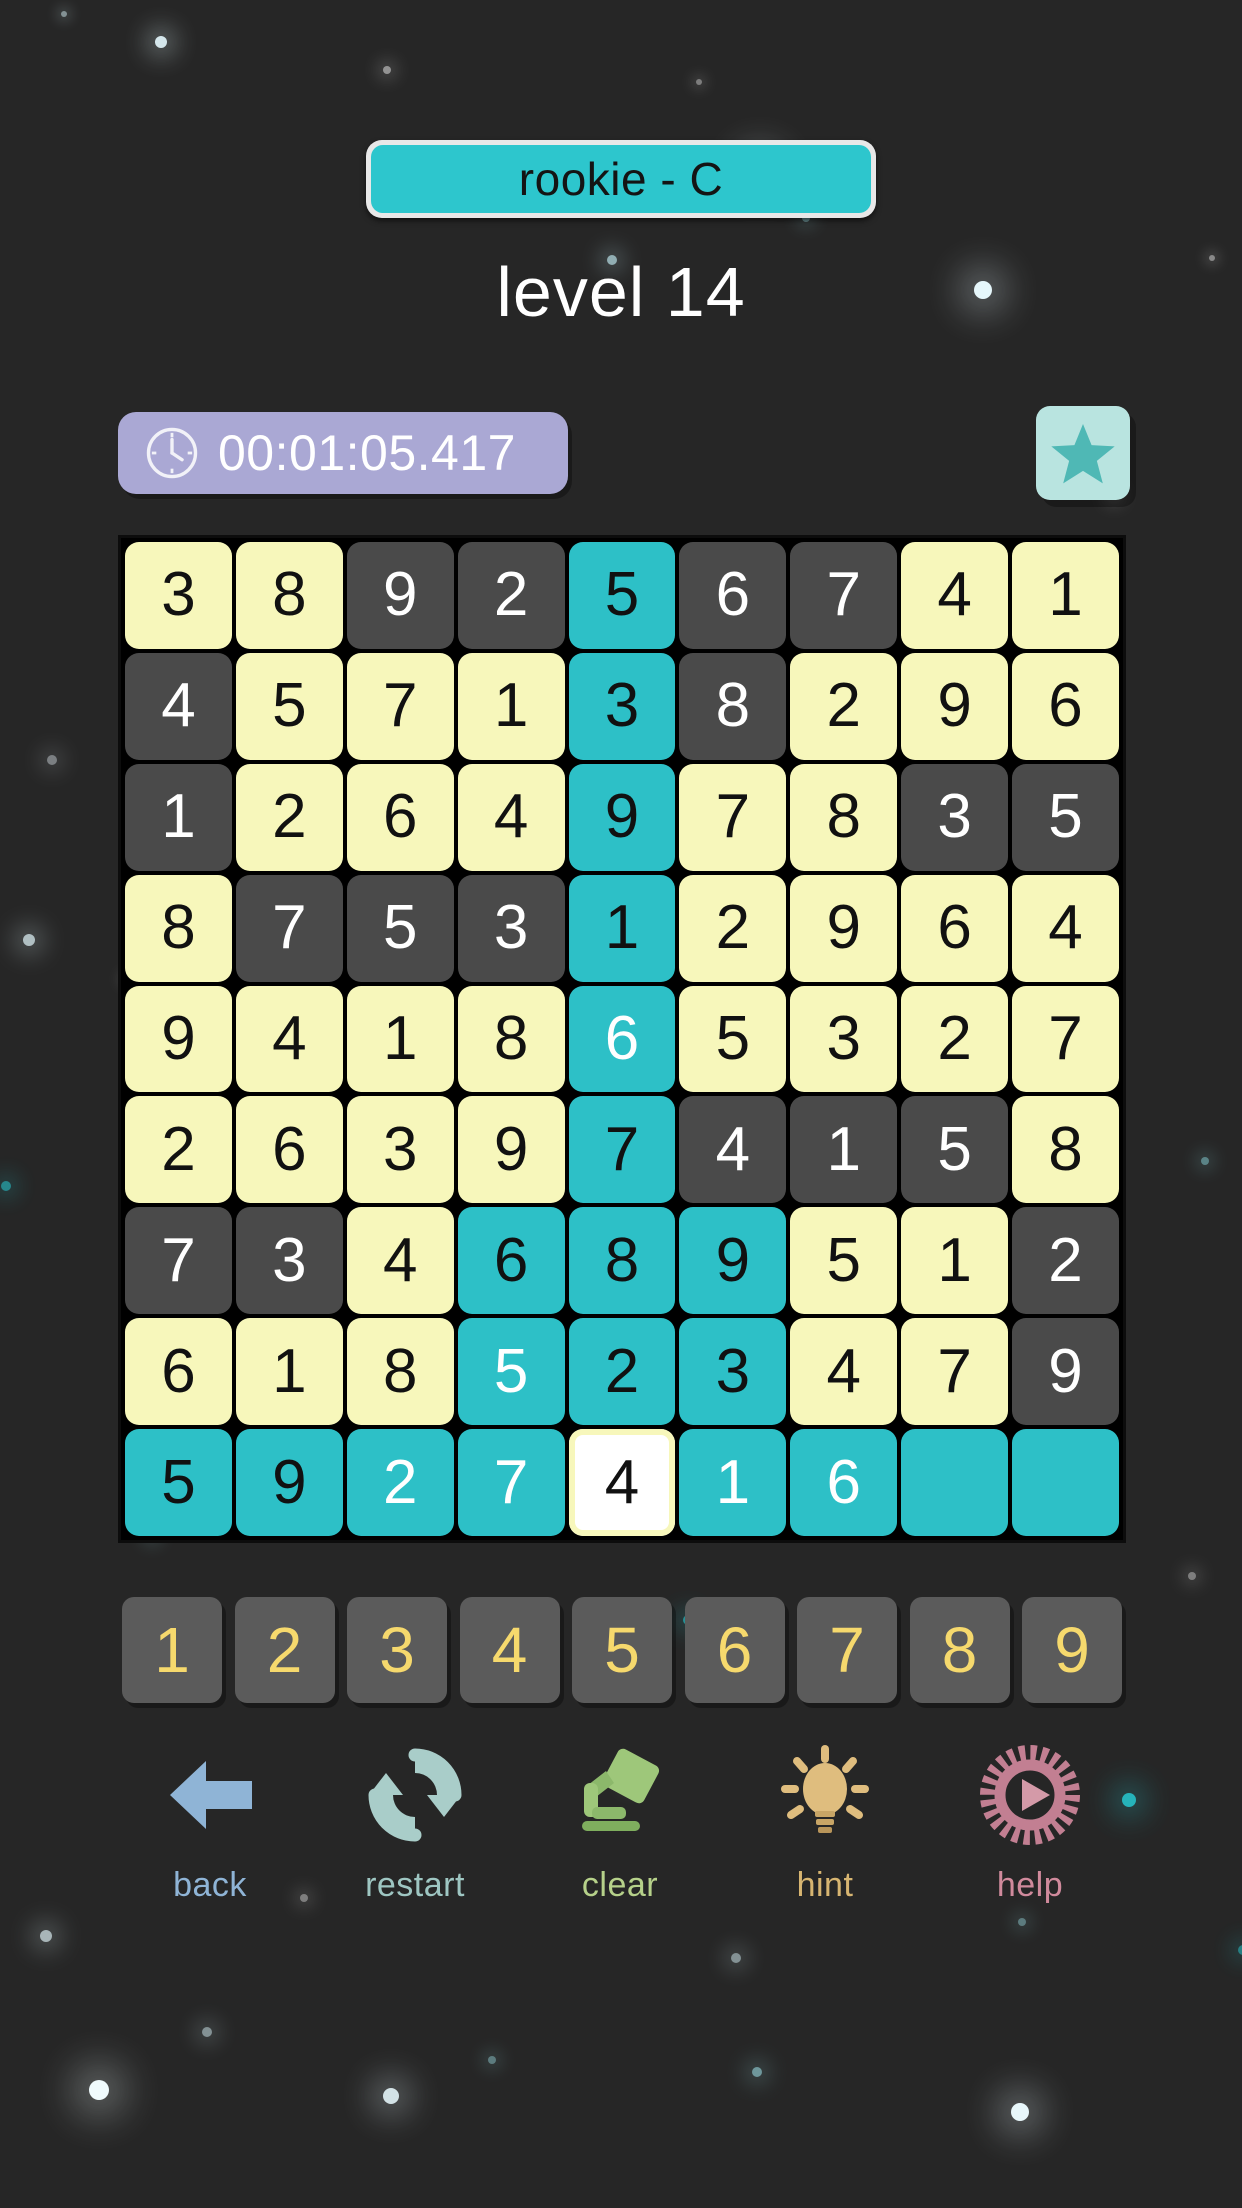  Describe the element at coordinates (511, 1150) in the screenshot. I see `cell-r6c4: 9` at that location.